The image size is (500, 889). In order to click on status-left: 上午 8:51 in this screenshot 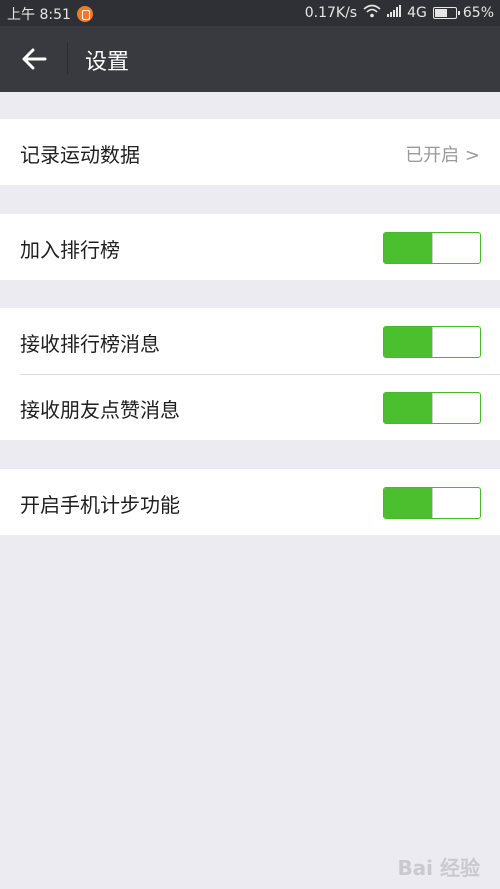, I will do `click(50, 14)`.